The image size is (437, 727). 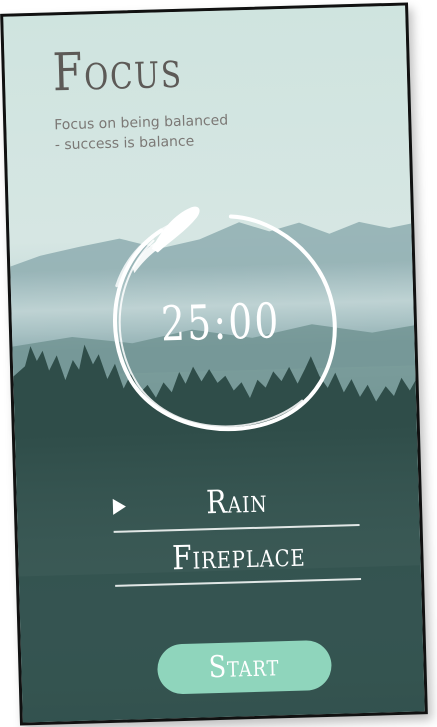 I want to click on sound-option-label: Rain, so click(x=236, y=501).